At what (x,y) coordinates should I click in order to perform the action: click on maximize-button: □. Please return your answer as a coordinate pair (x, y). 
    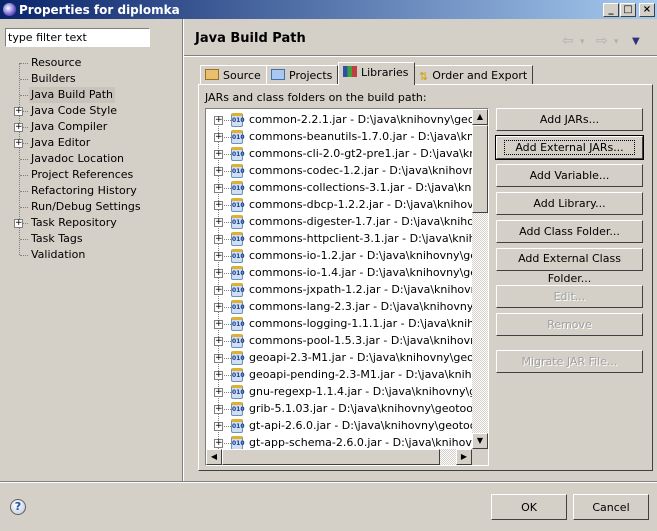
    Looking at the image, I should click on (628, 10).